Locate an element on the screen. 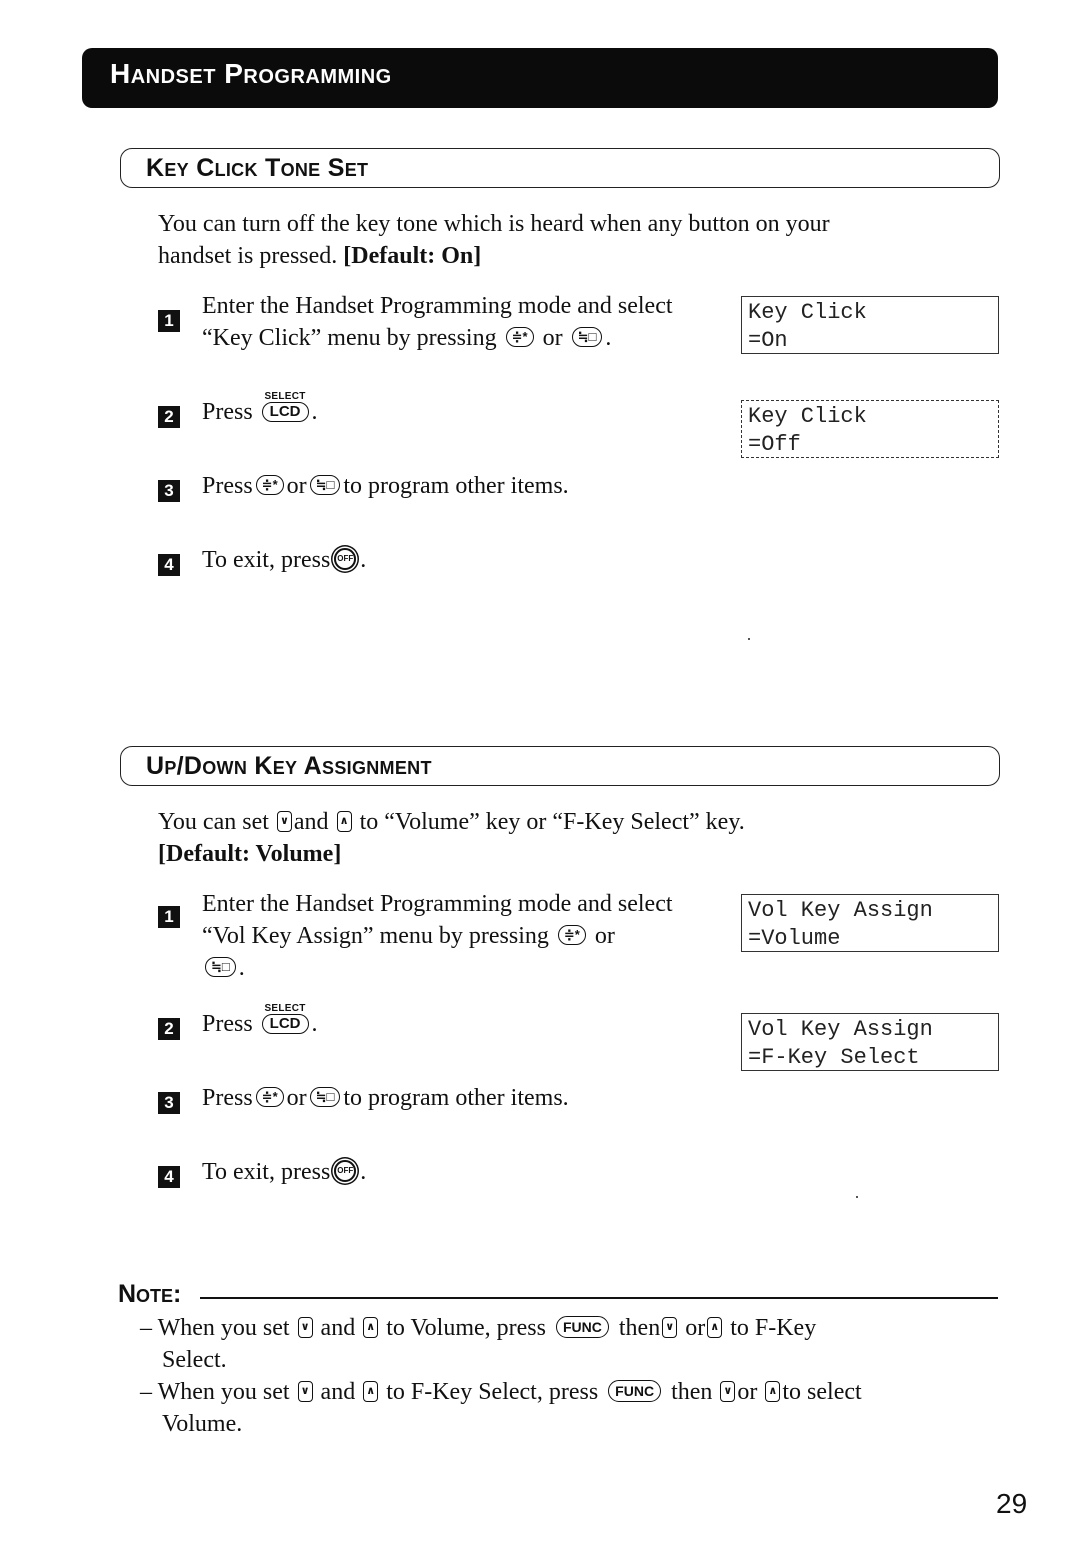  lcd-line: =On is located at coordinates (768, 340).